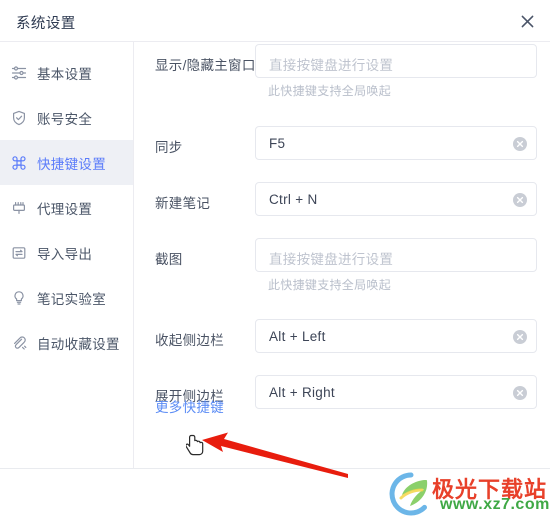  I want to click on sidebar-item-label: 快捷键设置, so click(71, 164).